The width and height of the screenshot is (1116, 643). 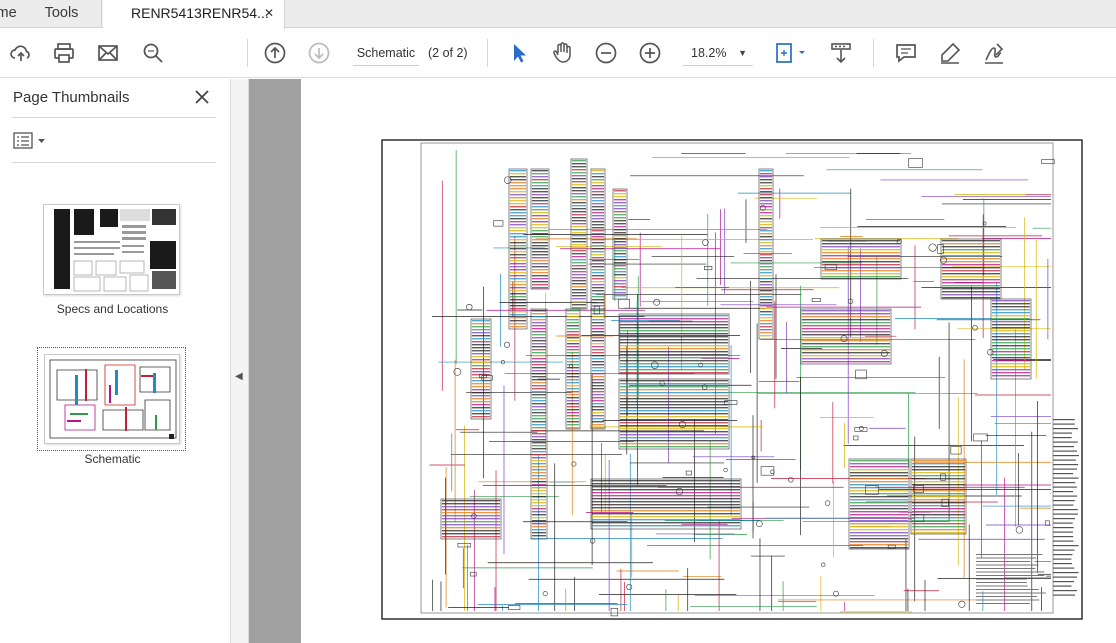 I want to click on tab-home: Home, so click(x=11, y=14).